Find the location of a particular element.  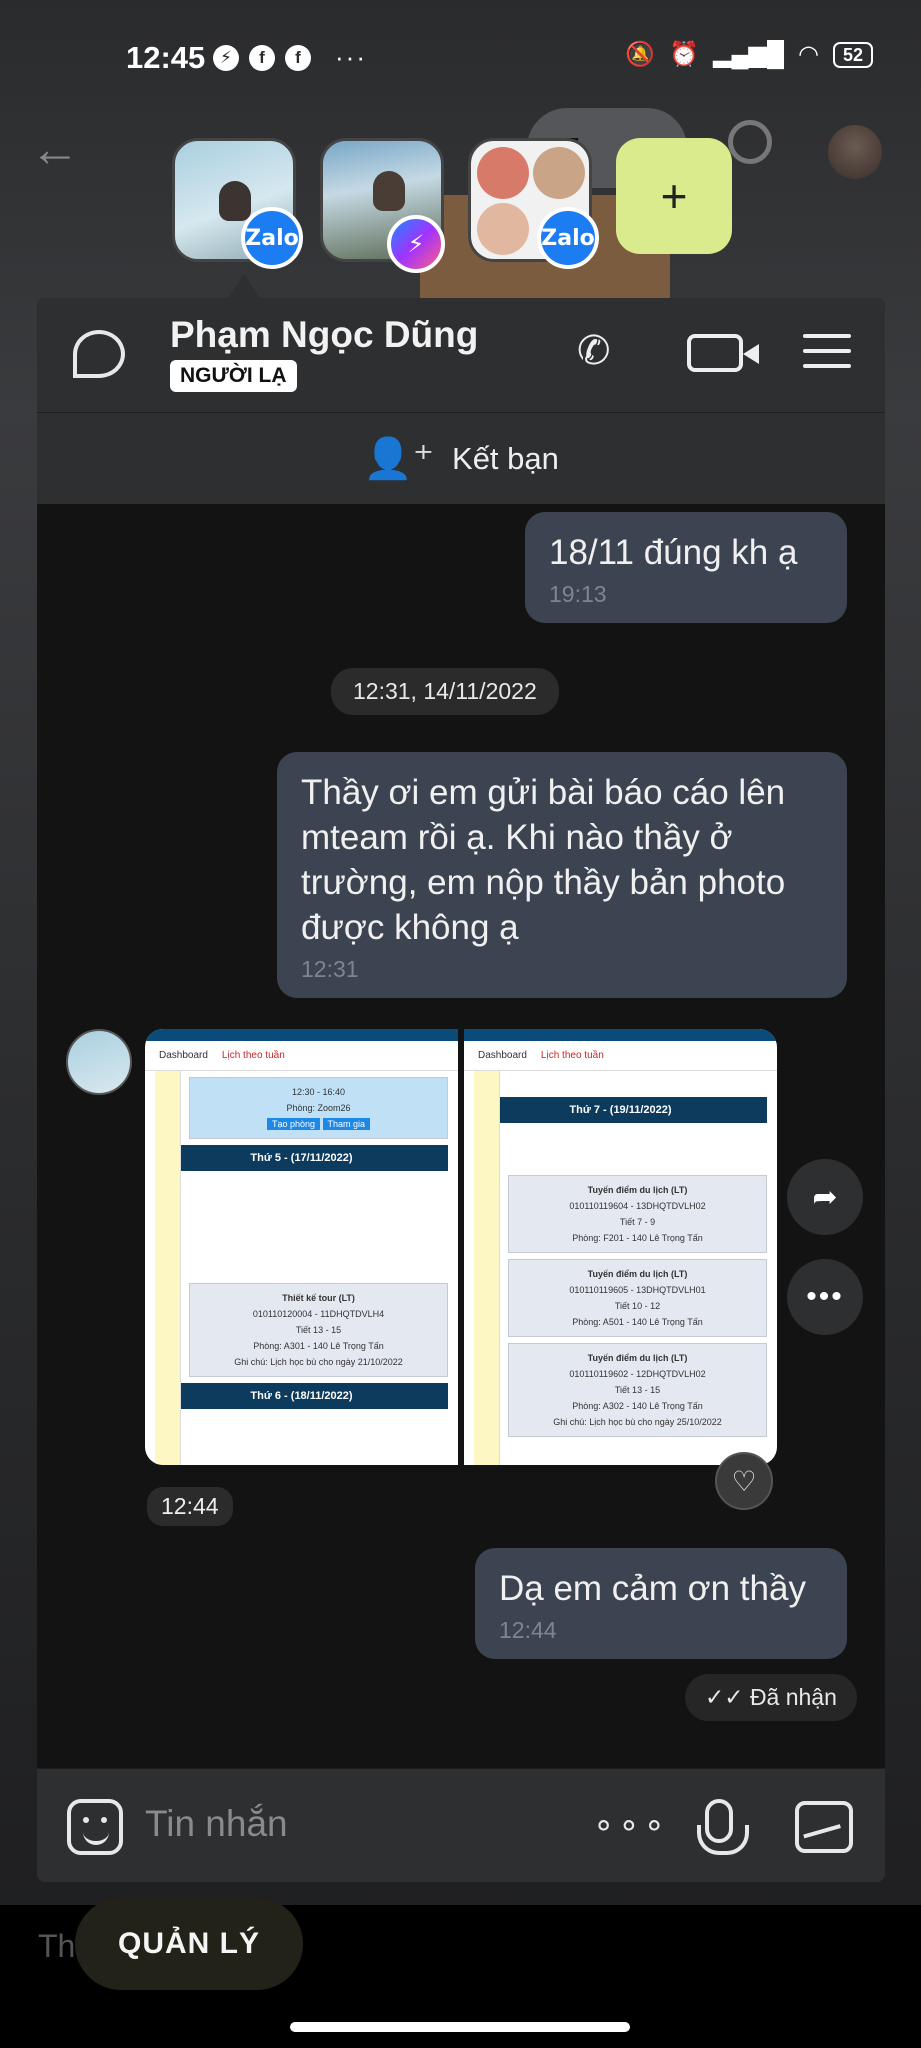

search-icon is located at coordinates (750, 142).